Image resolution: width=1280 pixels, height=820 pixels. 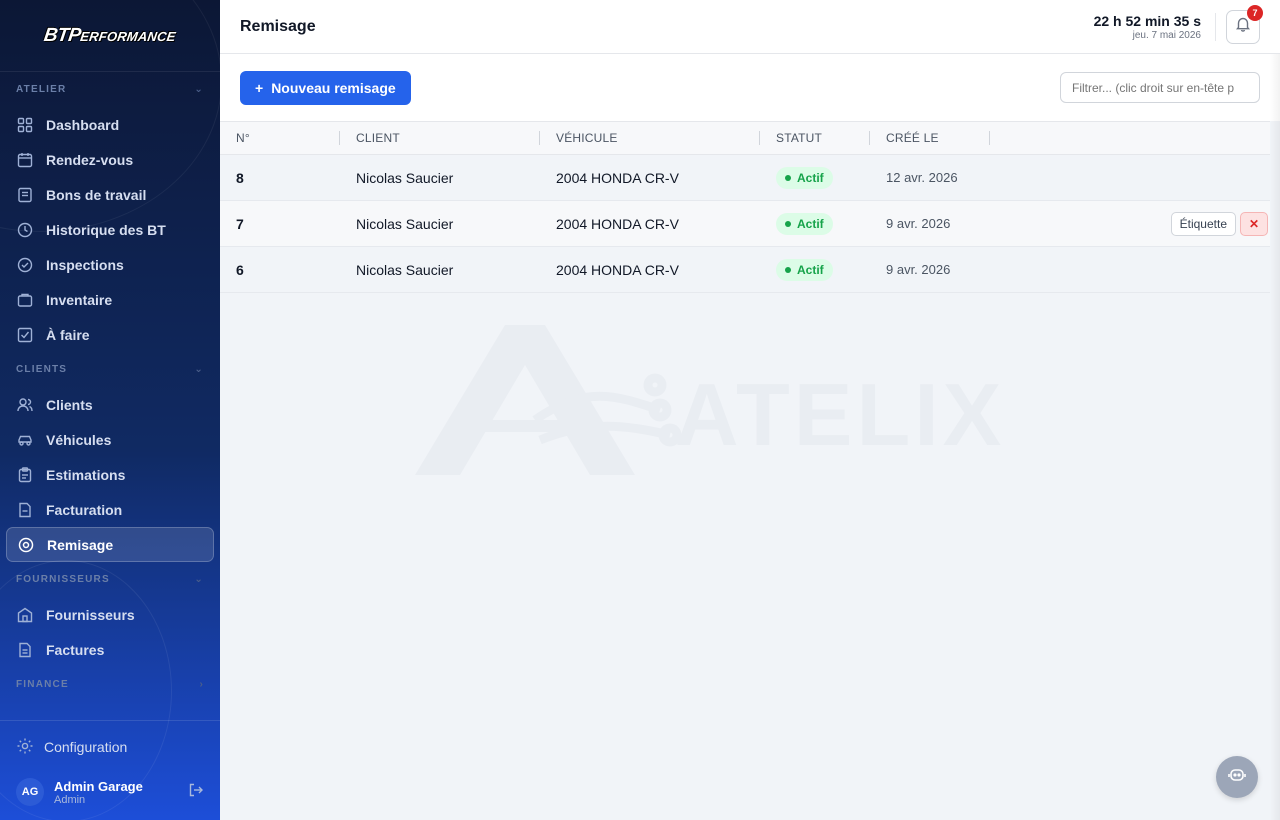 I want to click on cell-number: 6, so click(x=240, y=269).